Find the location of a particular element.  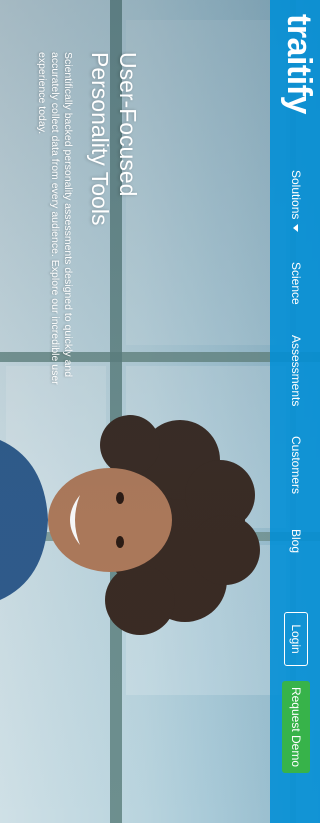

nav-item-solutions: Solutions is located at coordinates (296, 201).